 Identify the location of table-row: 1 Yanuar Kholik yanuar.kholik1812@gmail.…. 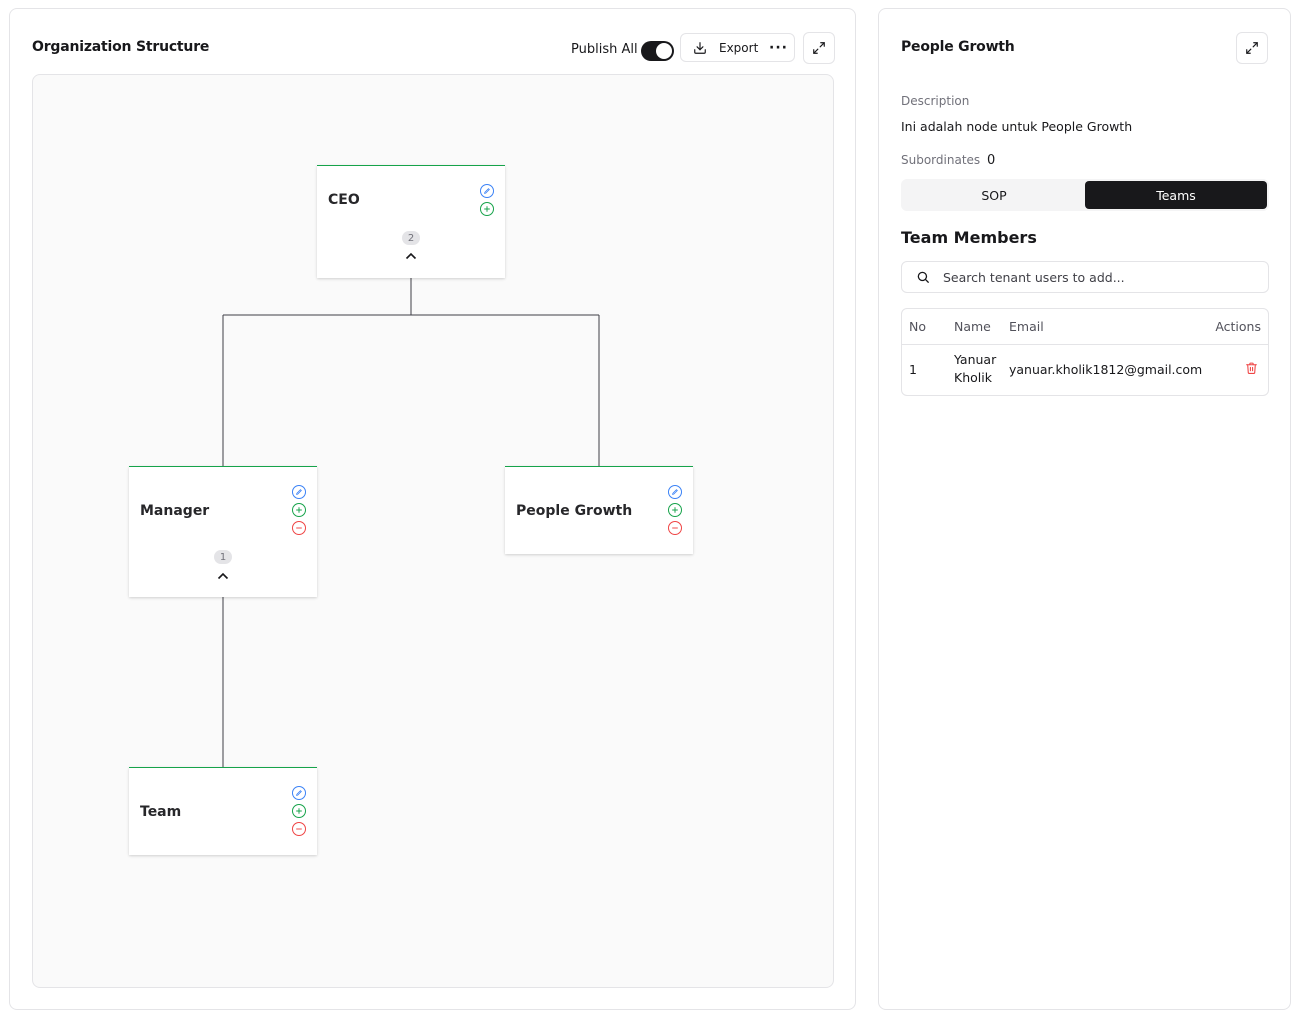
(1085, 369).